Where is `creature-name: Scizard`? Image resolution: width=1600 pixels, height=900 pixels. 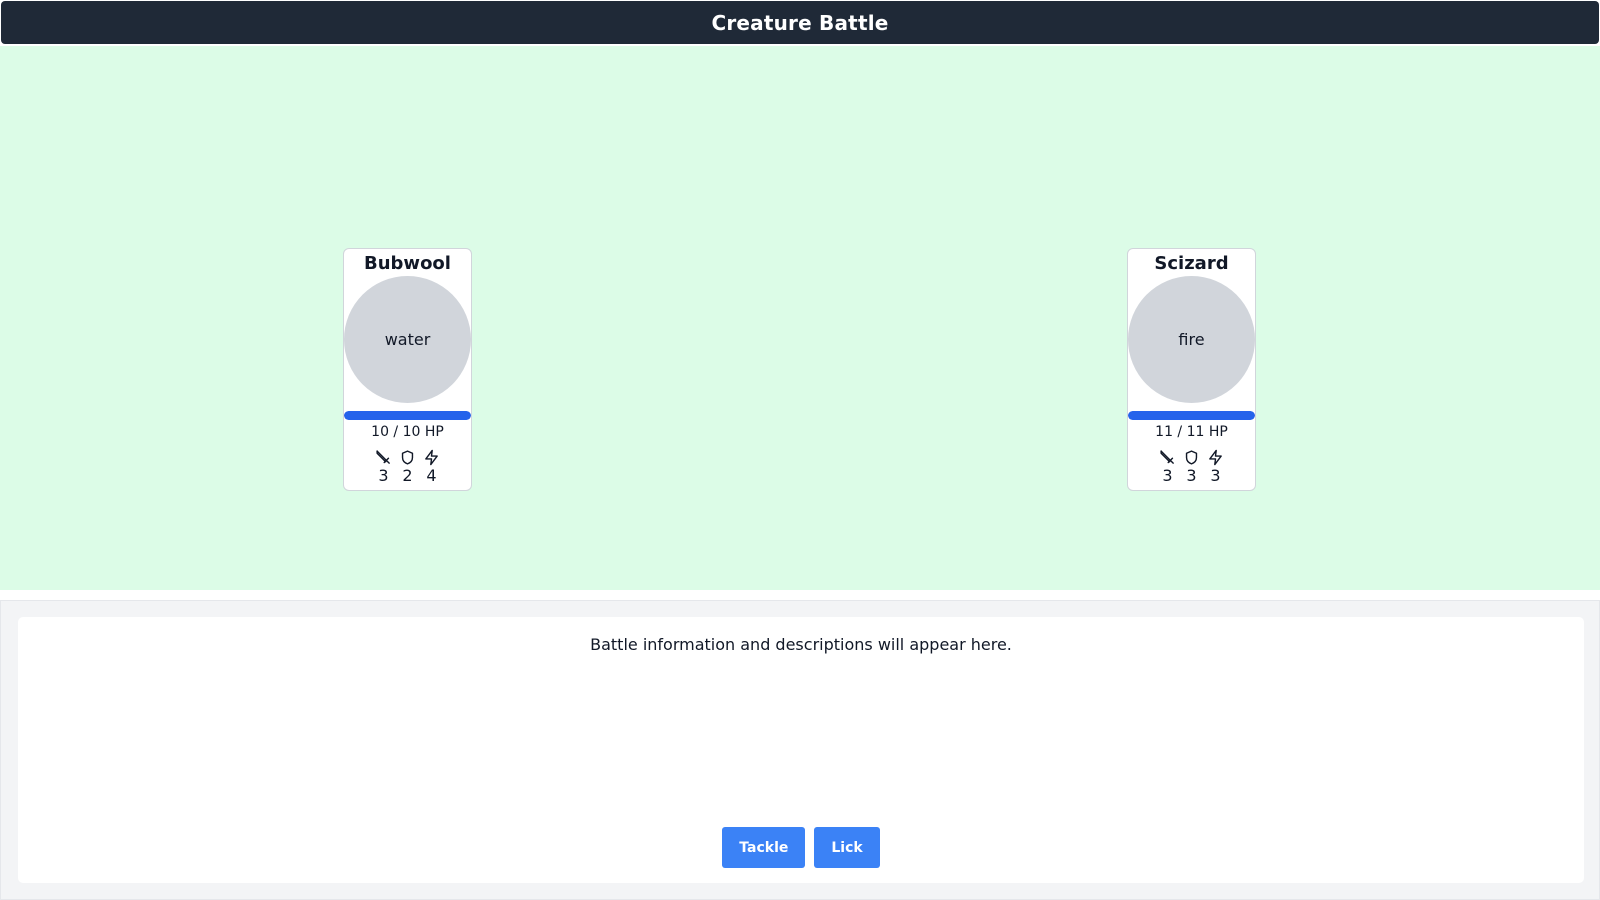
creature-name: Scizard is located at coordinates (1191, 263).